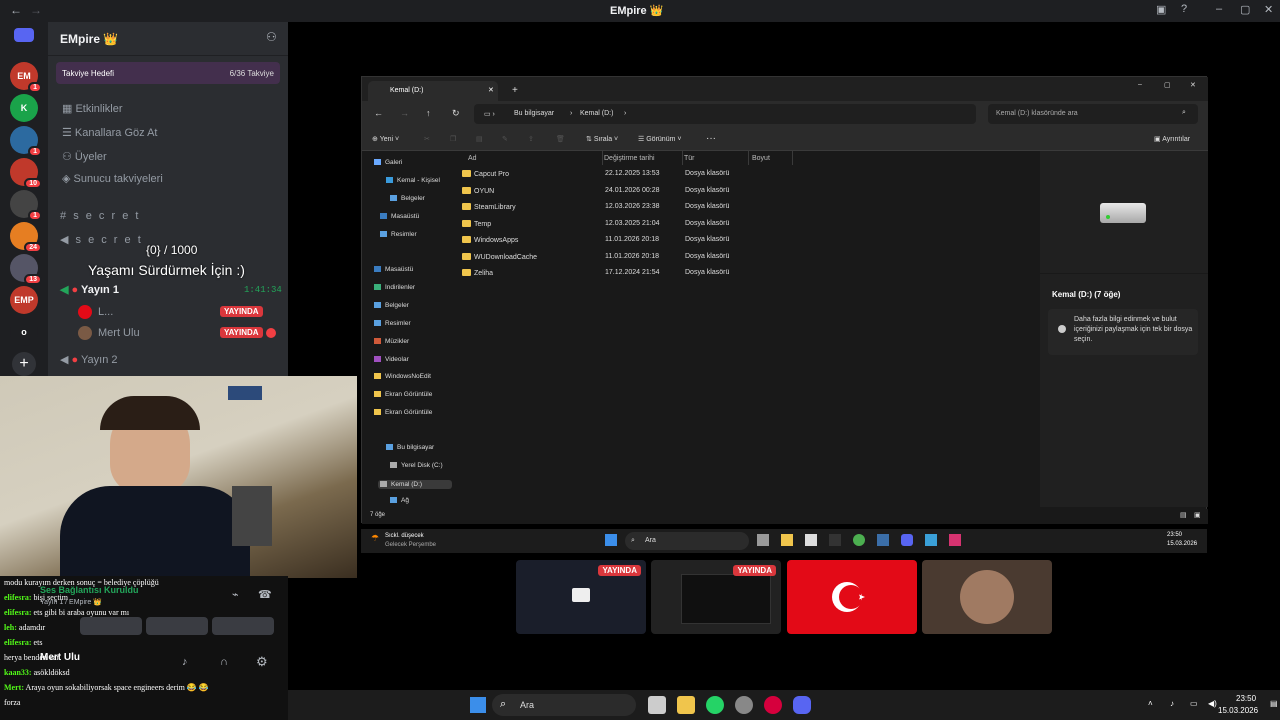 Image resolution: width=1280 pixels, height=720 pixels. Describe the element at coordinates (715, 705) in the screenshot. I see `whatsapp-icon` at that location.